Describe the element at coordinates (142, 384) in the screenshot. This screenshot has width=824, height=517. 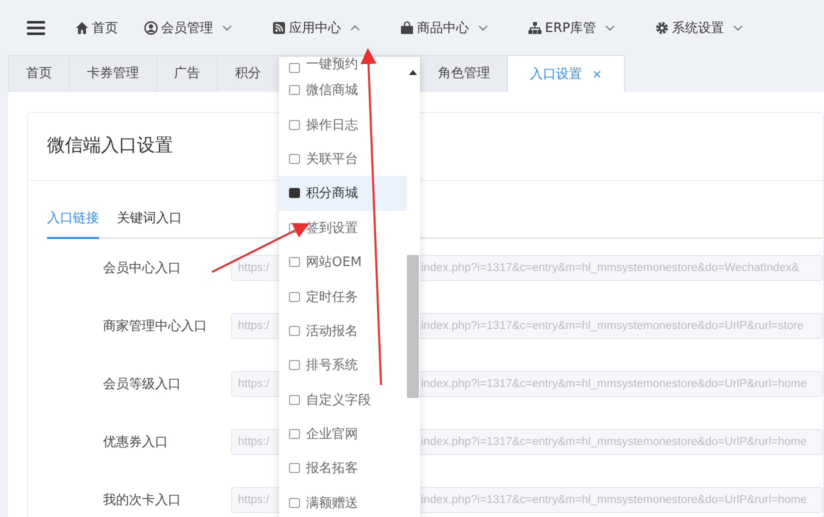
I see `field-label: 会员等级入口` at that location.